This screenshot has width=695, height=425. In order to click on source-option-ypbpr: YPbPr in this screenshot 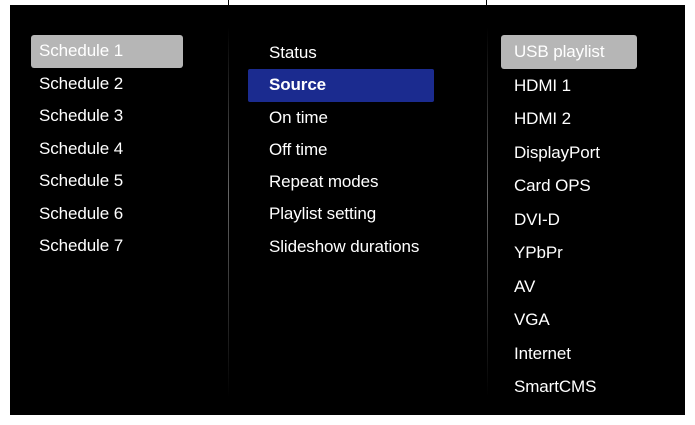, I will do `click(569, 253)`.